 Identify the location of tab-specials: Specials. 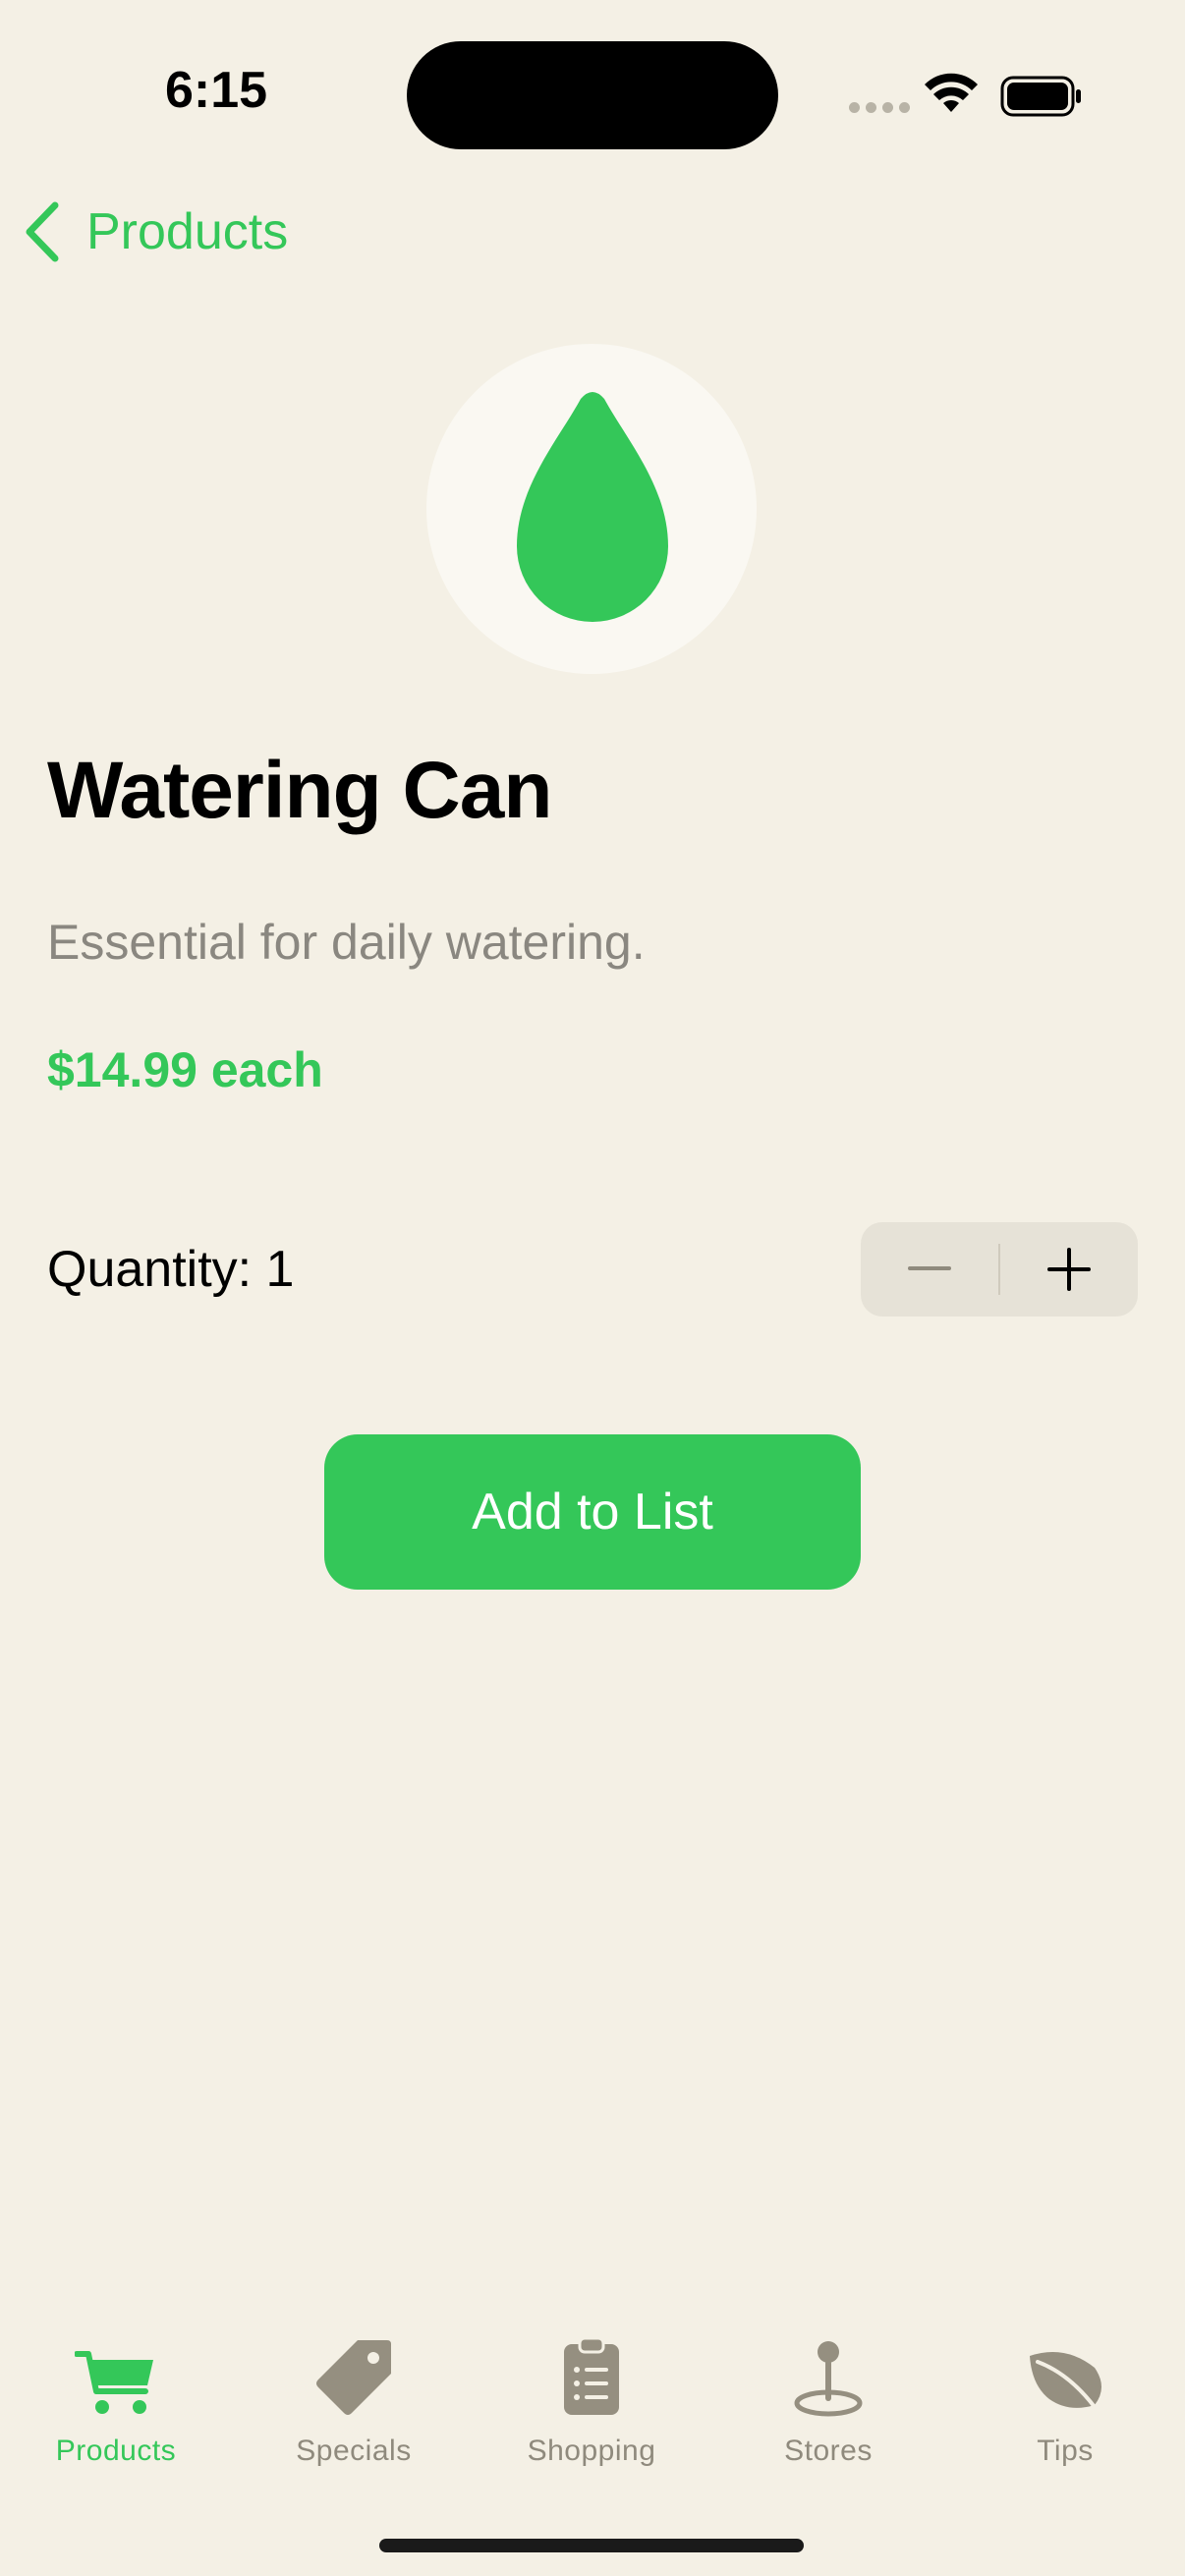
(353, 2398).